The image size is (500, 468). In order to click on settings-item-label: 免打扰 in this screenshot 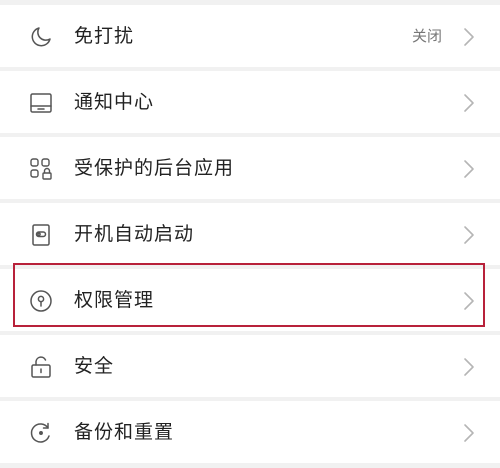, I will do `click(104, 36)`.